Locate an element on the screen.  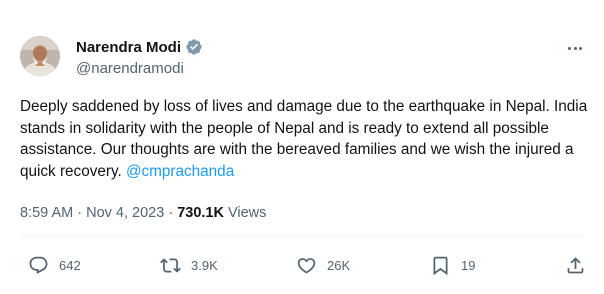
tweet-time: 8:59 AM is located at coordinates (46, 213).